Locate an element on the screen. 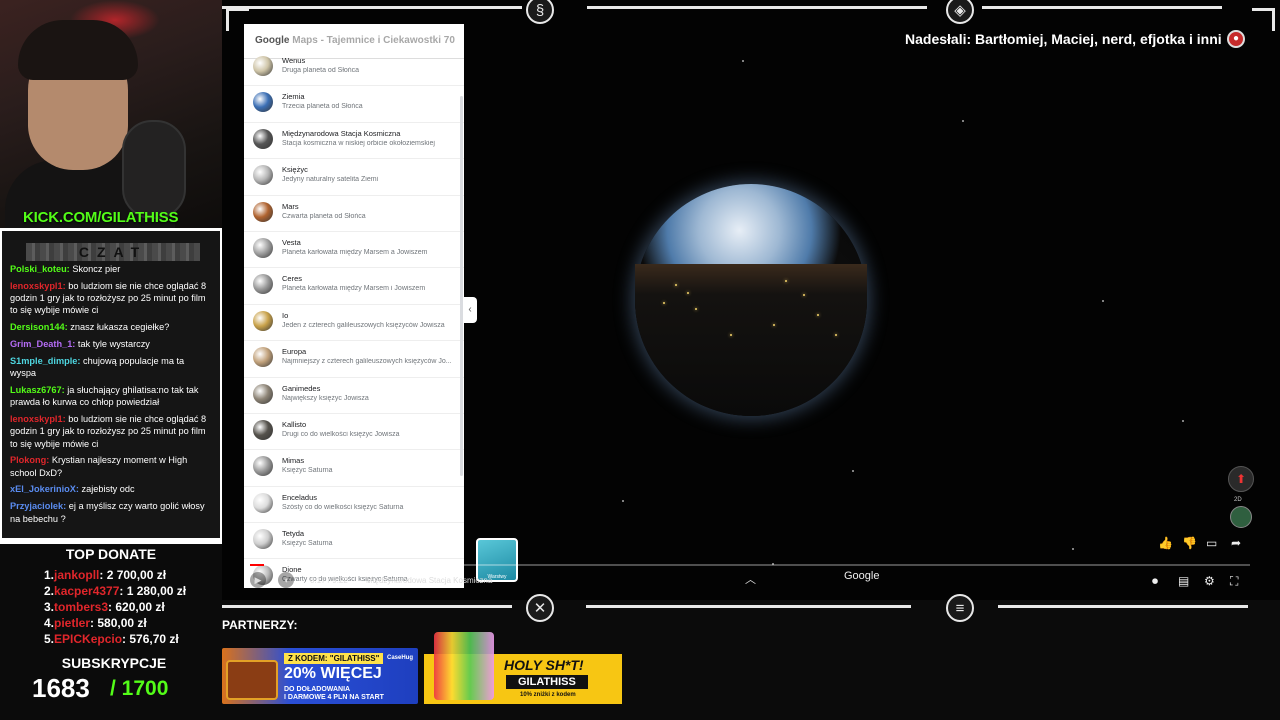 The width and height of the screenshot is (1280, 720). globe-view-button is located at coordinates (1241, 517).